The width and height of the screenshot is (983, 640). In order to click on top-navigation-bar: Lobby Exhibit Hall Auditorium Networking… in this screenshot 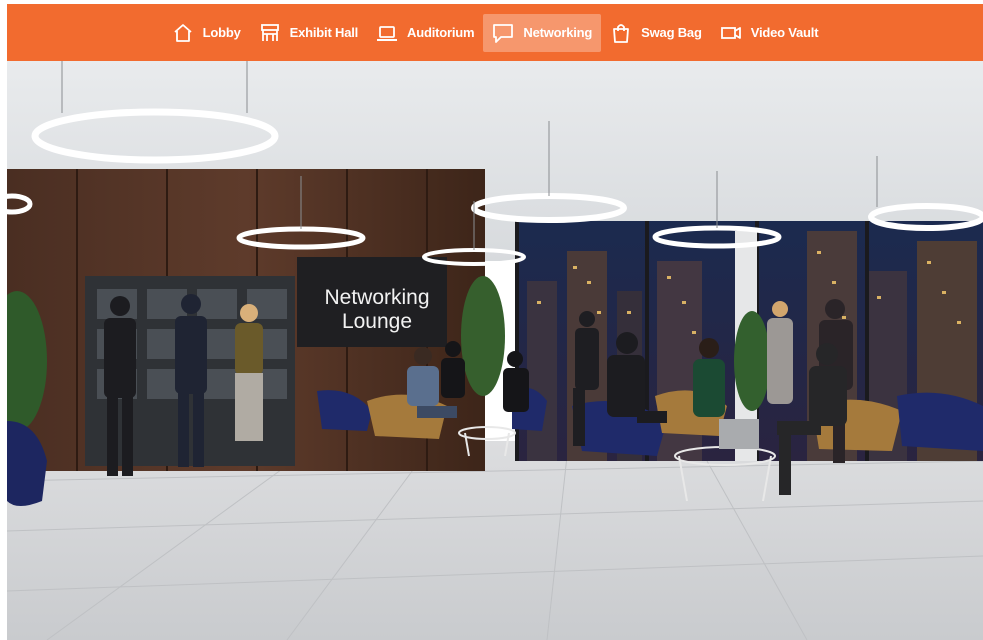, I will do `click(495, 32)`.